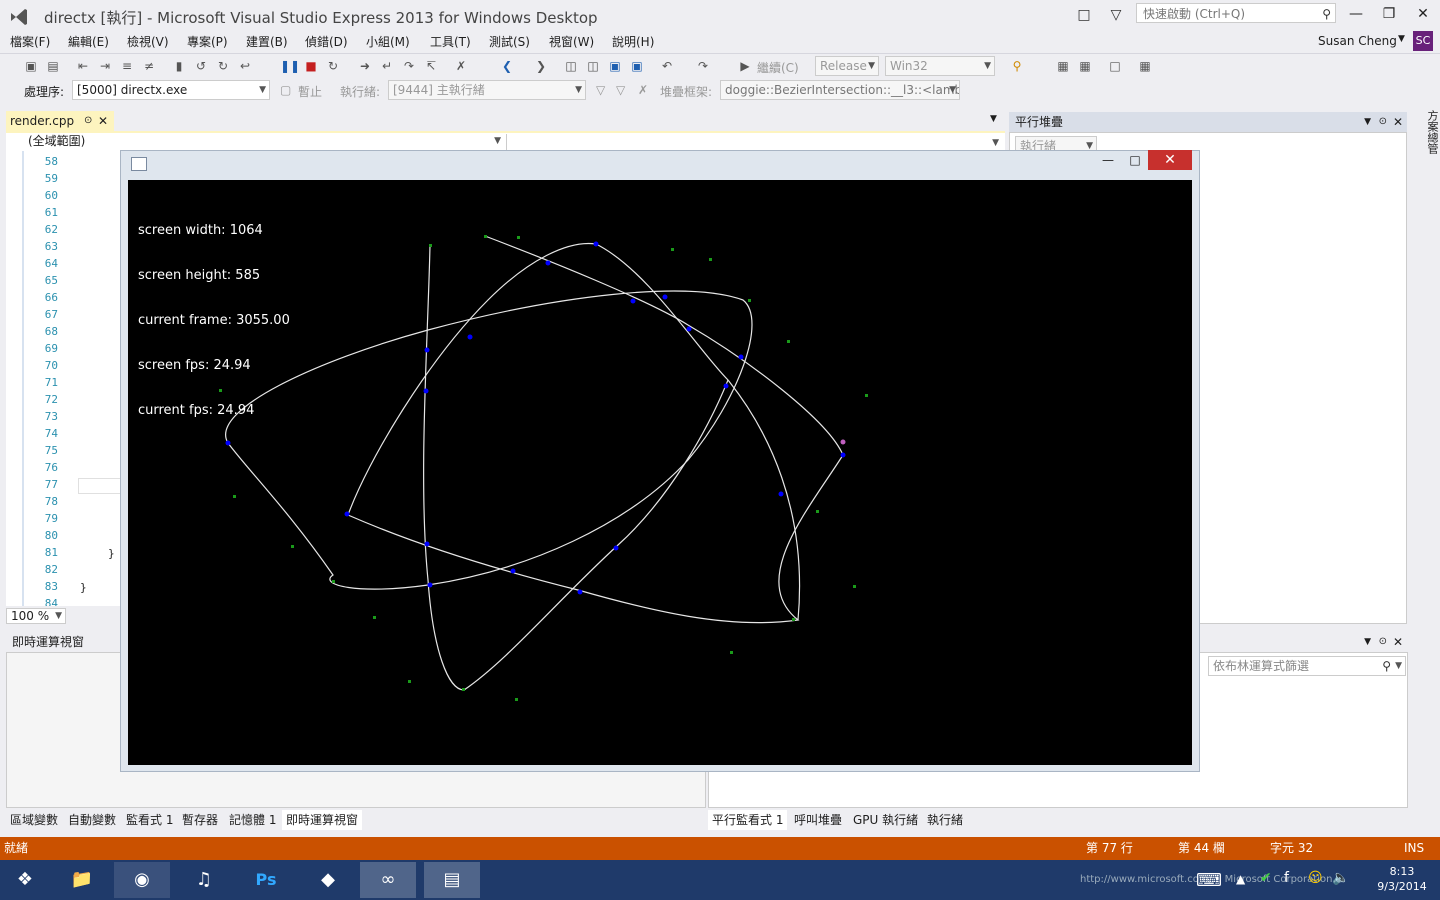 This screenshot has height=900, width=1440. Describe the element at coordinates (637, 66) in the screenshot. I see `save-all-icon: ▣` at that location.